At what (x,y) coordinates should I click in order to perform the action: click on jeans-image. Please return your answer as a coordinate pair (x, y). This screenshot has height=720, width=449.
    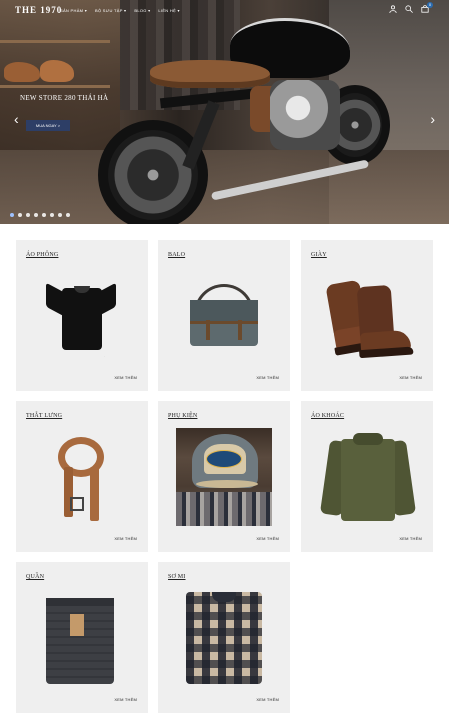
    Looking at the image, I should click on (82, 638).